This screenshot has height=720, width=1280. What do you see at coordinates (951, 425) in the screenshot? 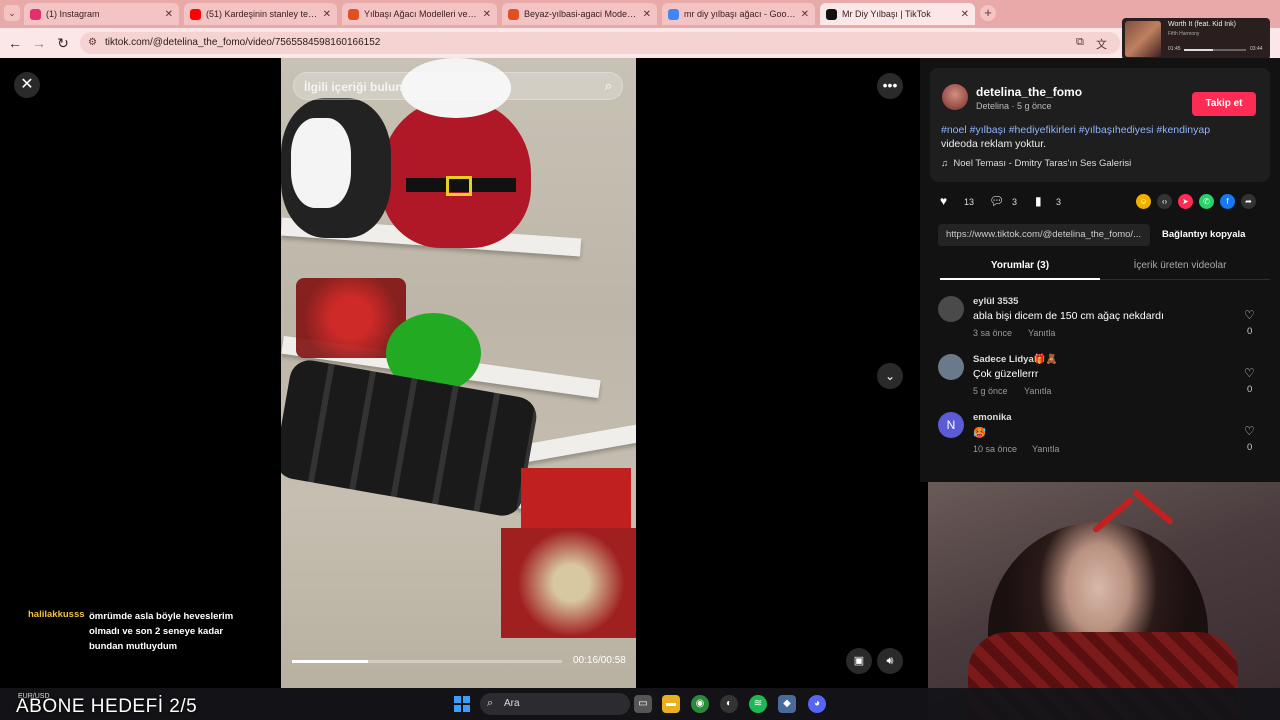
I see `avatar: N` at bounding box center [951, 425].